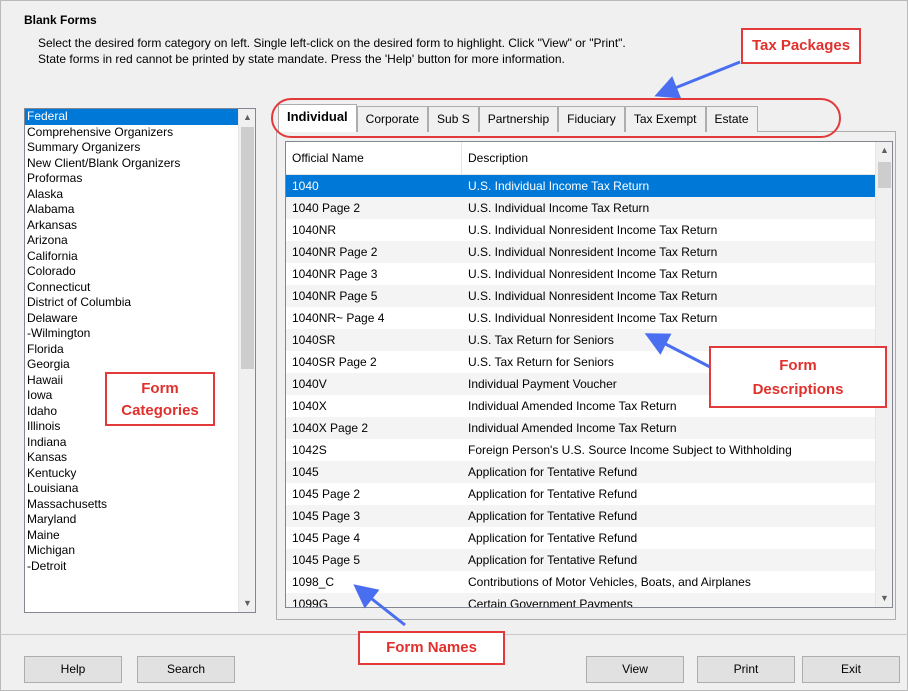  I want to click on category-item: Florida, so click(140, 350).